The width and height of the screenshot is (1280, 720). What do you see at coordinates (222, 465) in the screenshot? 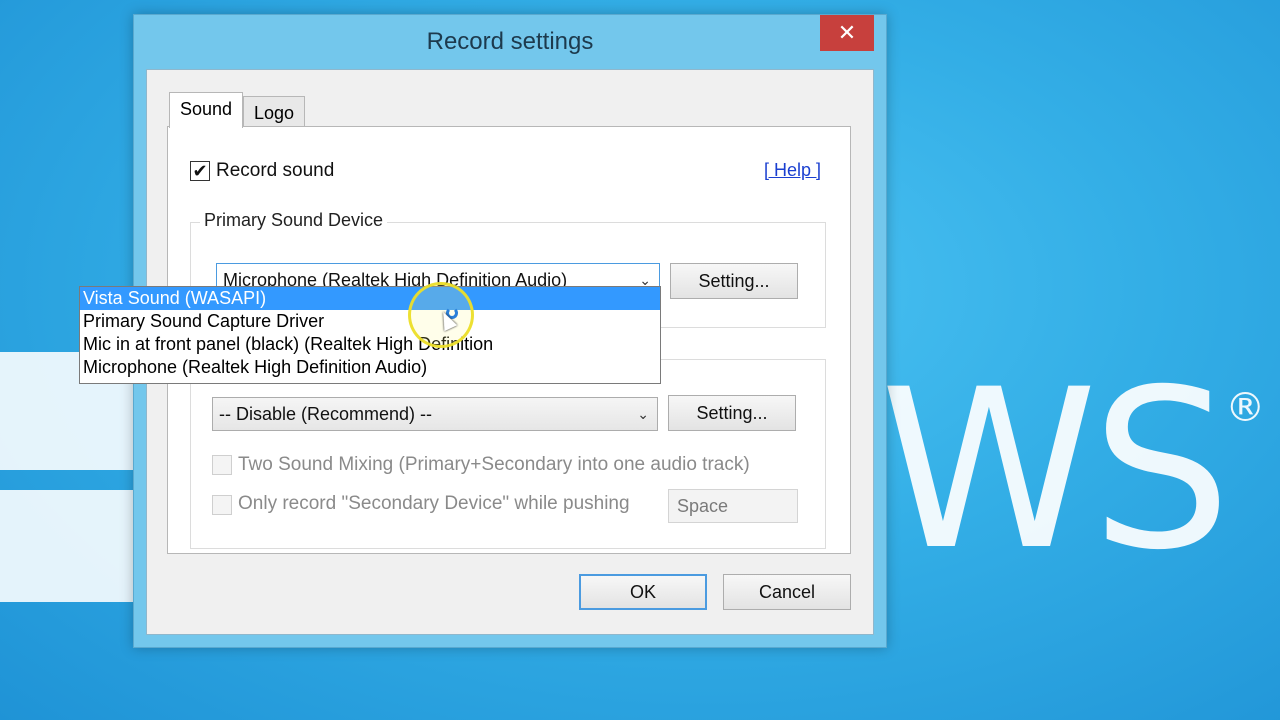
I see `two-sound-mixing-checkbox` at bounding box center [222, 465].